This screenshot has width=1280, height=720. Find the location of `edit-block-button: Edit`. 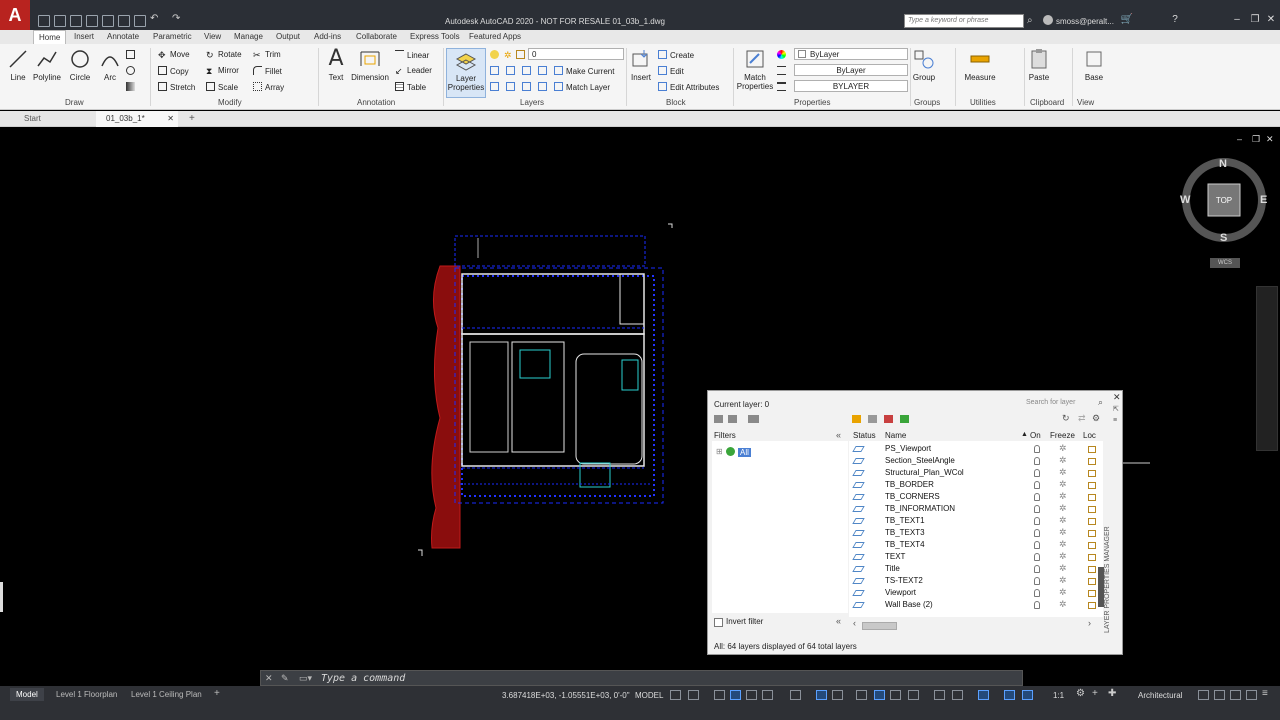

edit-block-button: Edit is located at coordinates (671, 71).